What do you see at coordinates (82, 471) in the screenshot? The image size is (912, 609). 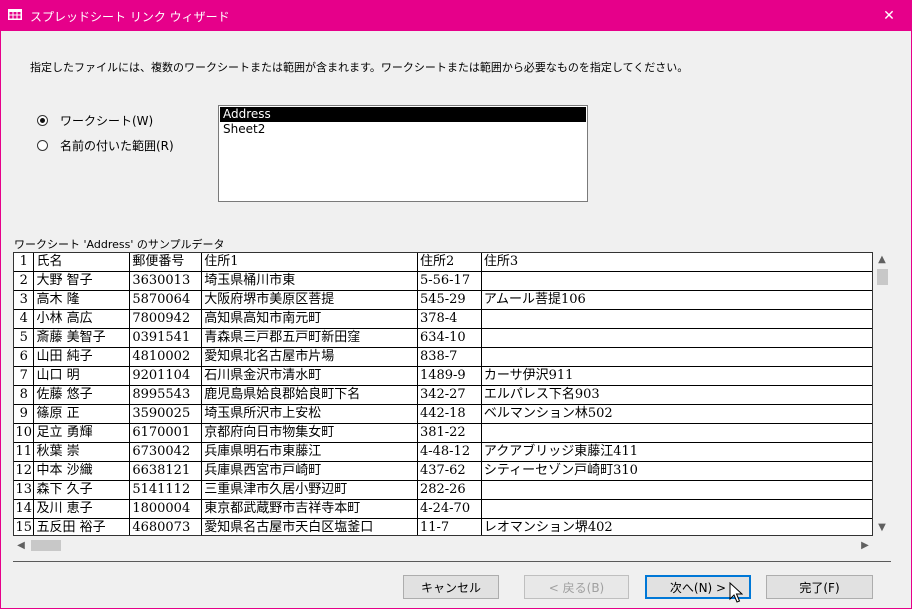 I see `table-cell: 中本 沙織` at bounding box center [82, 471].